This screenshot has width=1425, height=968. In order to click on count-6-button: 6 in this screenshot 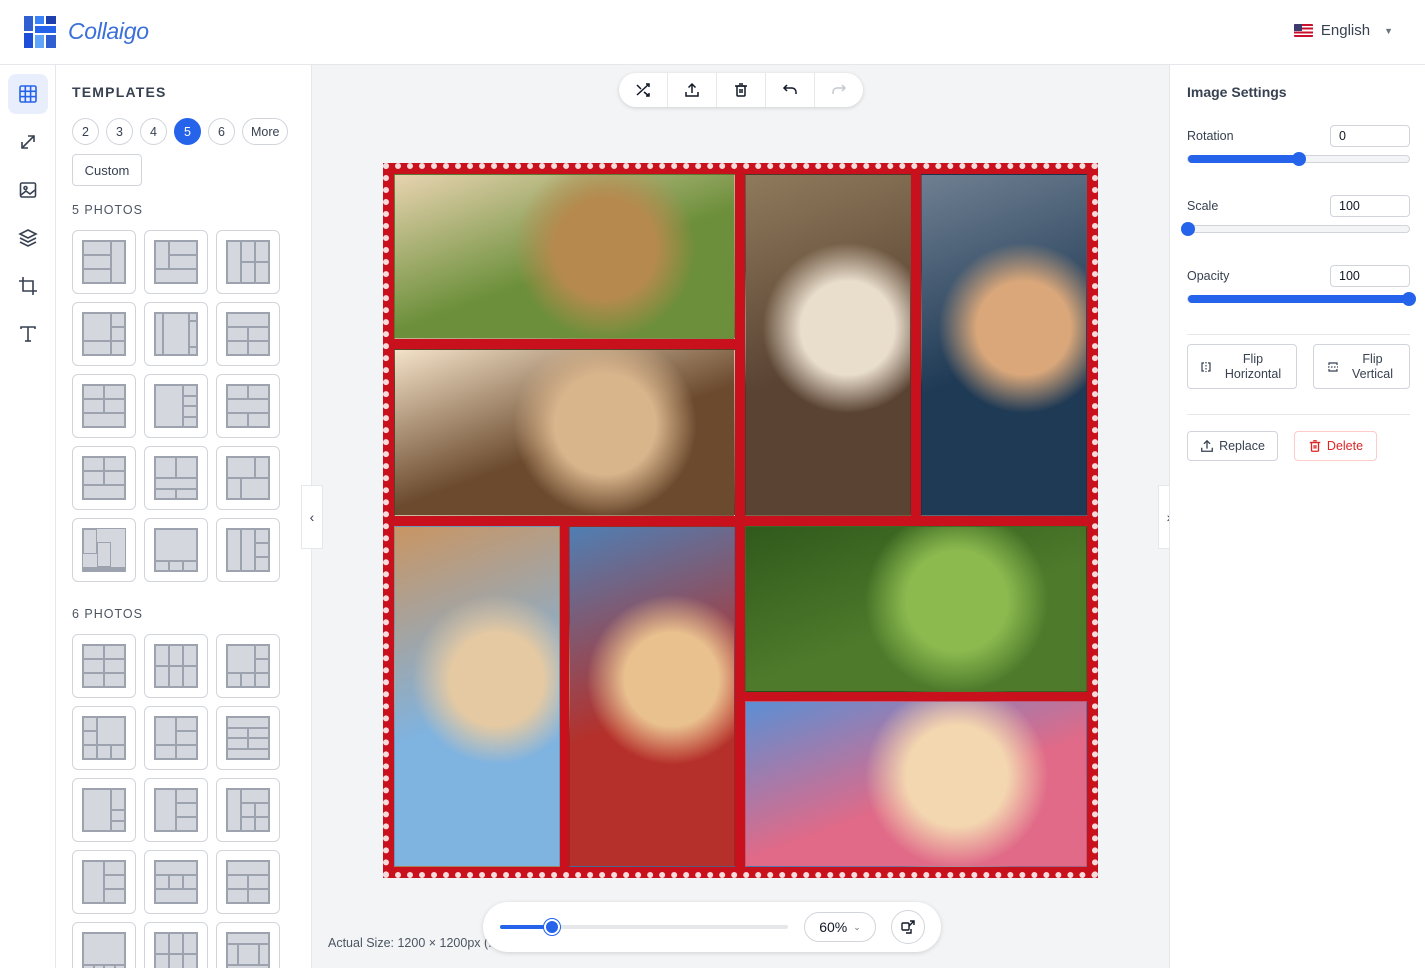, I will do `click(221, 131)`.